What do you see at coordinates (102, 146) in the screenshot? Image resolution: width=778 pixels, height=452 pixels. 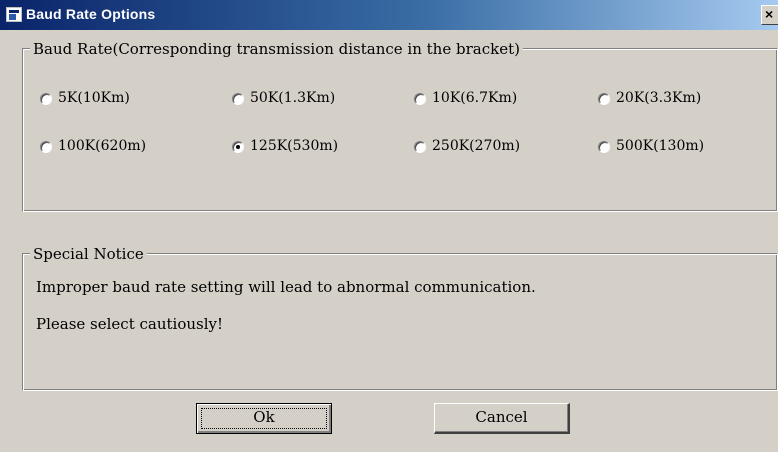 I see `radio-label: 100K(620m)` at bounding box center [102, 146].